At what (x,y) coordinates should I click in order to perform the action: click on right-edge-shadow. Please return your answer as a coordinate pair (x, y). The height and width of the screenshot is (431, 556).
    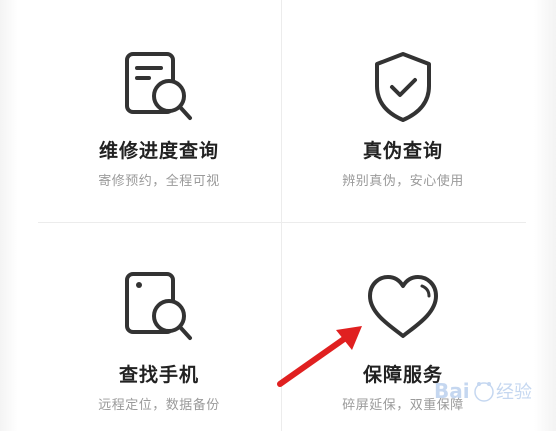
    Looking at the image, I should click on (545, 215).